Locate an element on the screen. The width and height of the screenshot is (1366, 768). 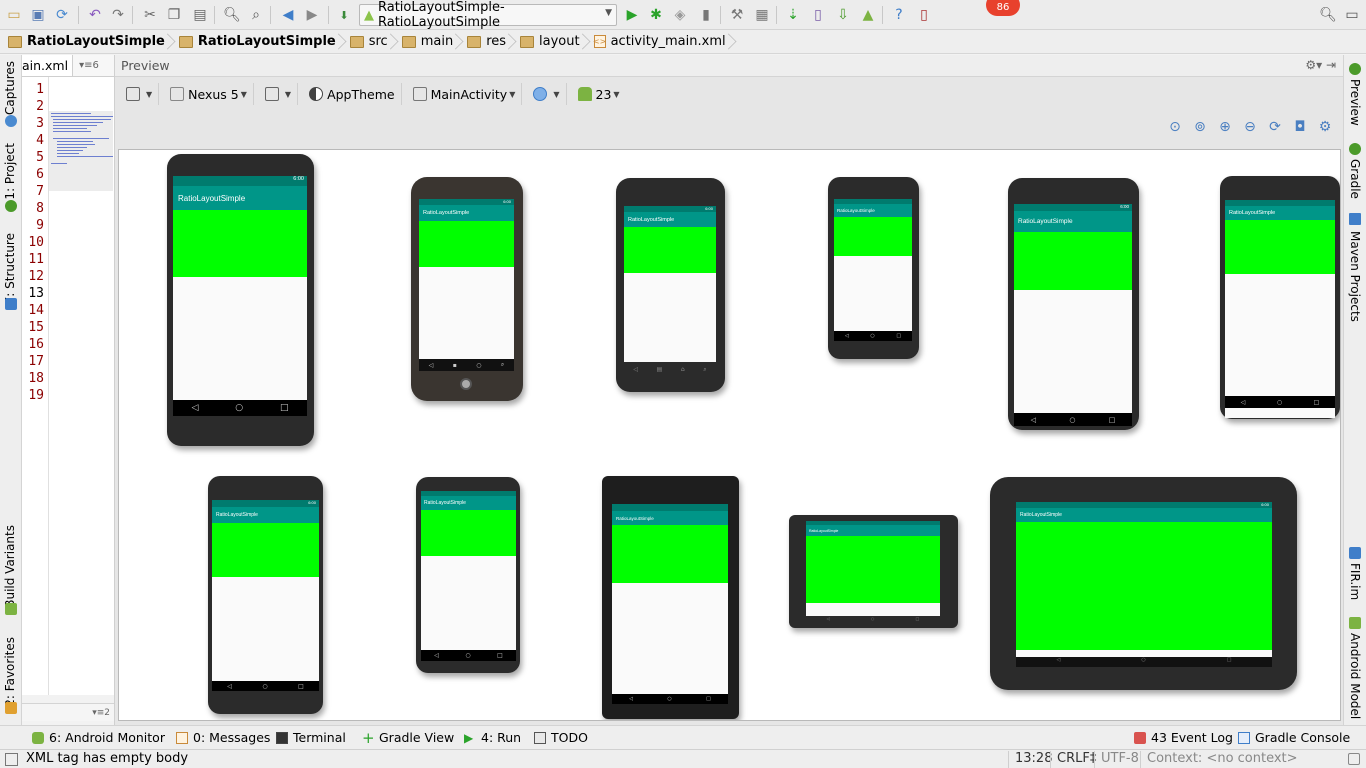
android-model-tab: Android Model is located at coordinates (1355, 676).